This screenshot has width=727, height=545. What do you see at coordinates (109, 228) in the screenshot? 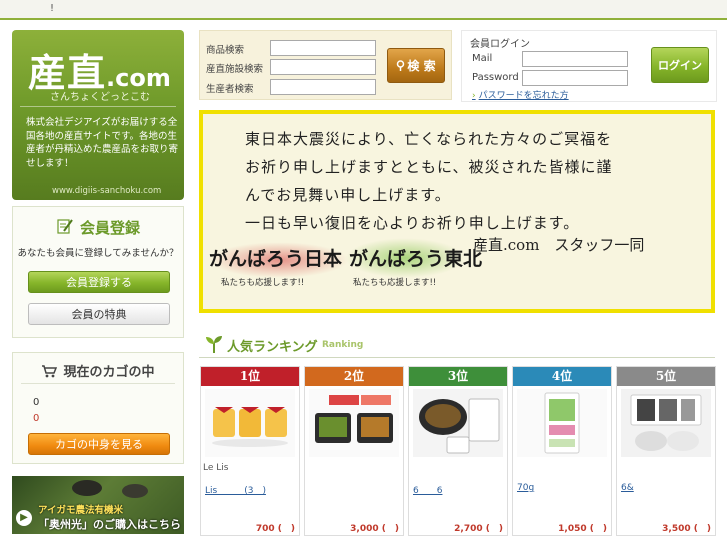
I see `member-title-text: 会員登録` at bounding box center [109, 228].